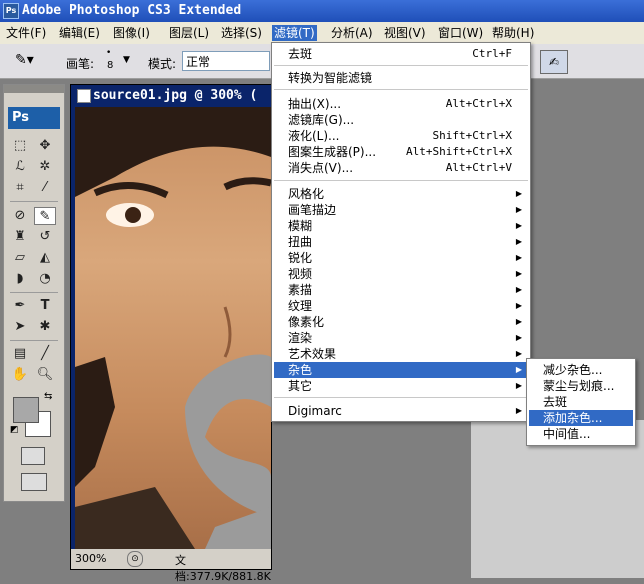 The width and height of the screenshot is (644, 584). I want to click on status-bar: 300% ⊙ 文档:377.9K/881.8K, so click(171, 566).